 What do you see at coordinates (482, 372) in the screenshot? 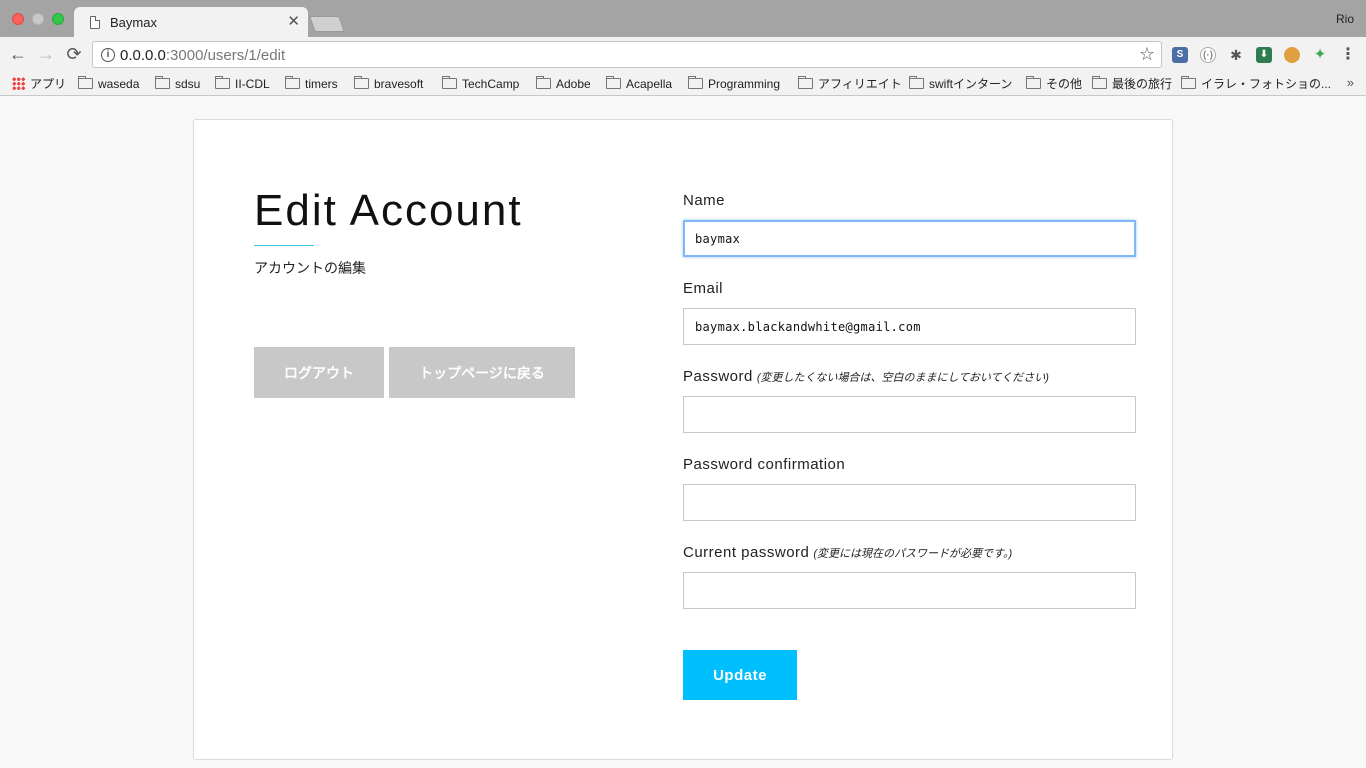
I see `back-to-top-page-button: トップページに戻る` at bounding box center [482, 372].